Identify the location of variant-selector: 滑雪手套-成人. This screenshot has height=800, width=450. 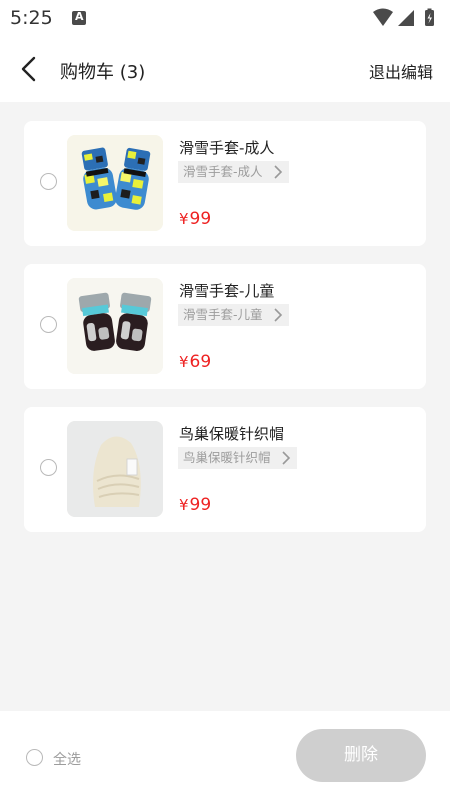
(233, 172).